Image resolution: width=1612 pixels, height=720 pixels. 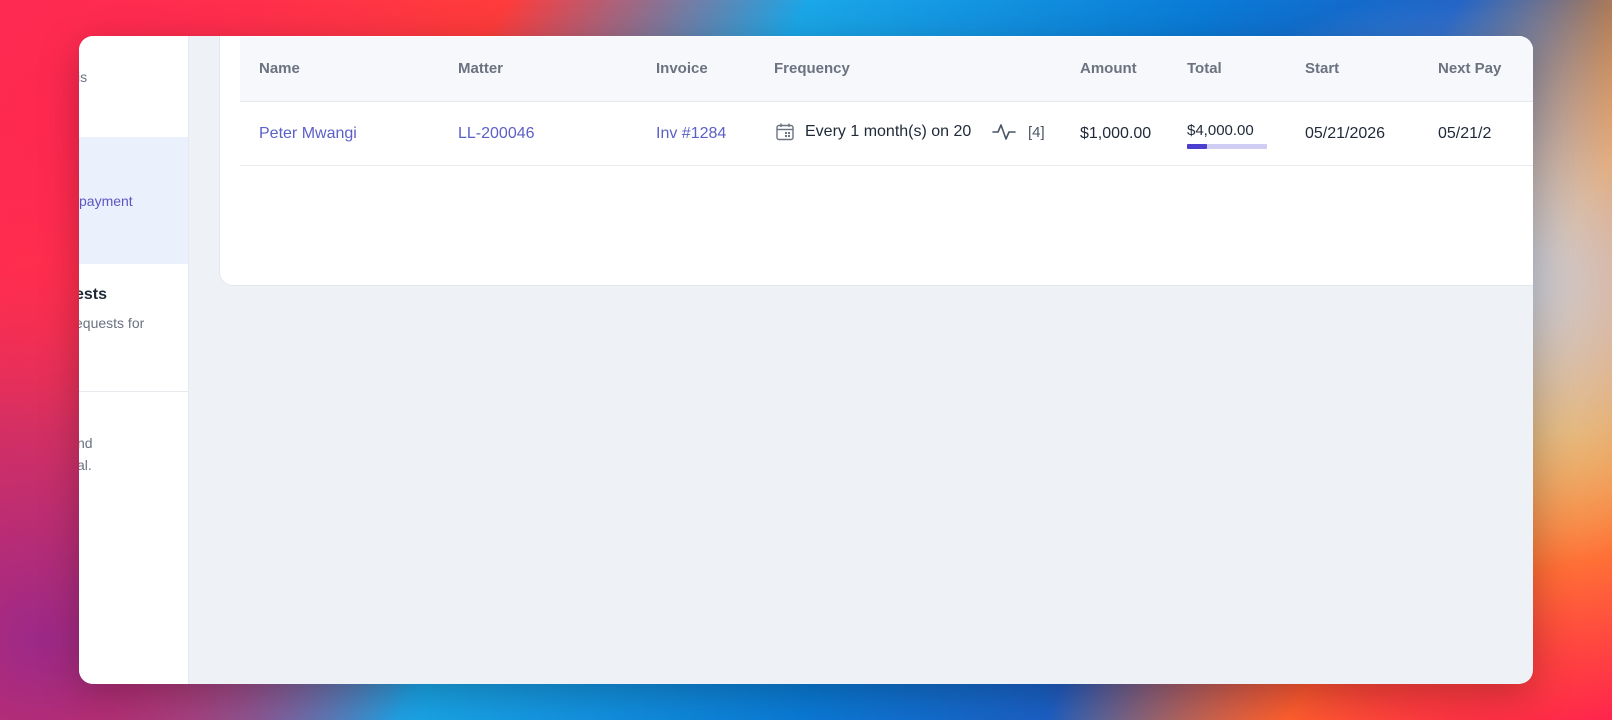 What do you see at coordinates (1322, 69) in the screenshot?
I see `column-header-start: Start` at bounding box center [1322, 69].